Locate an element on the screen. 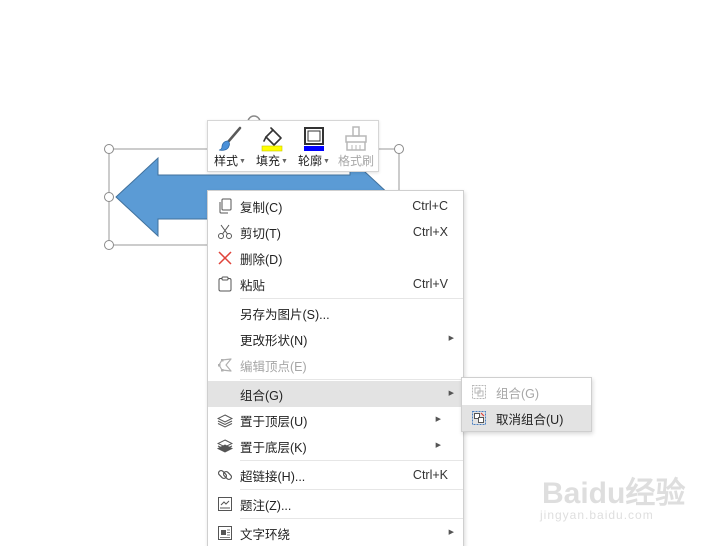  ungroup-icon is located at coordinates (479, 418).